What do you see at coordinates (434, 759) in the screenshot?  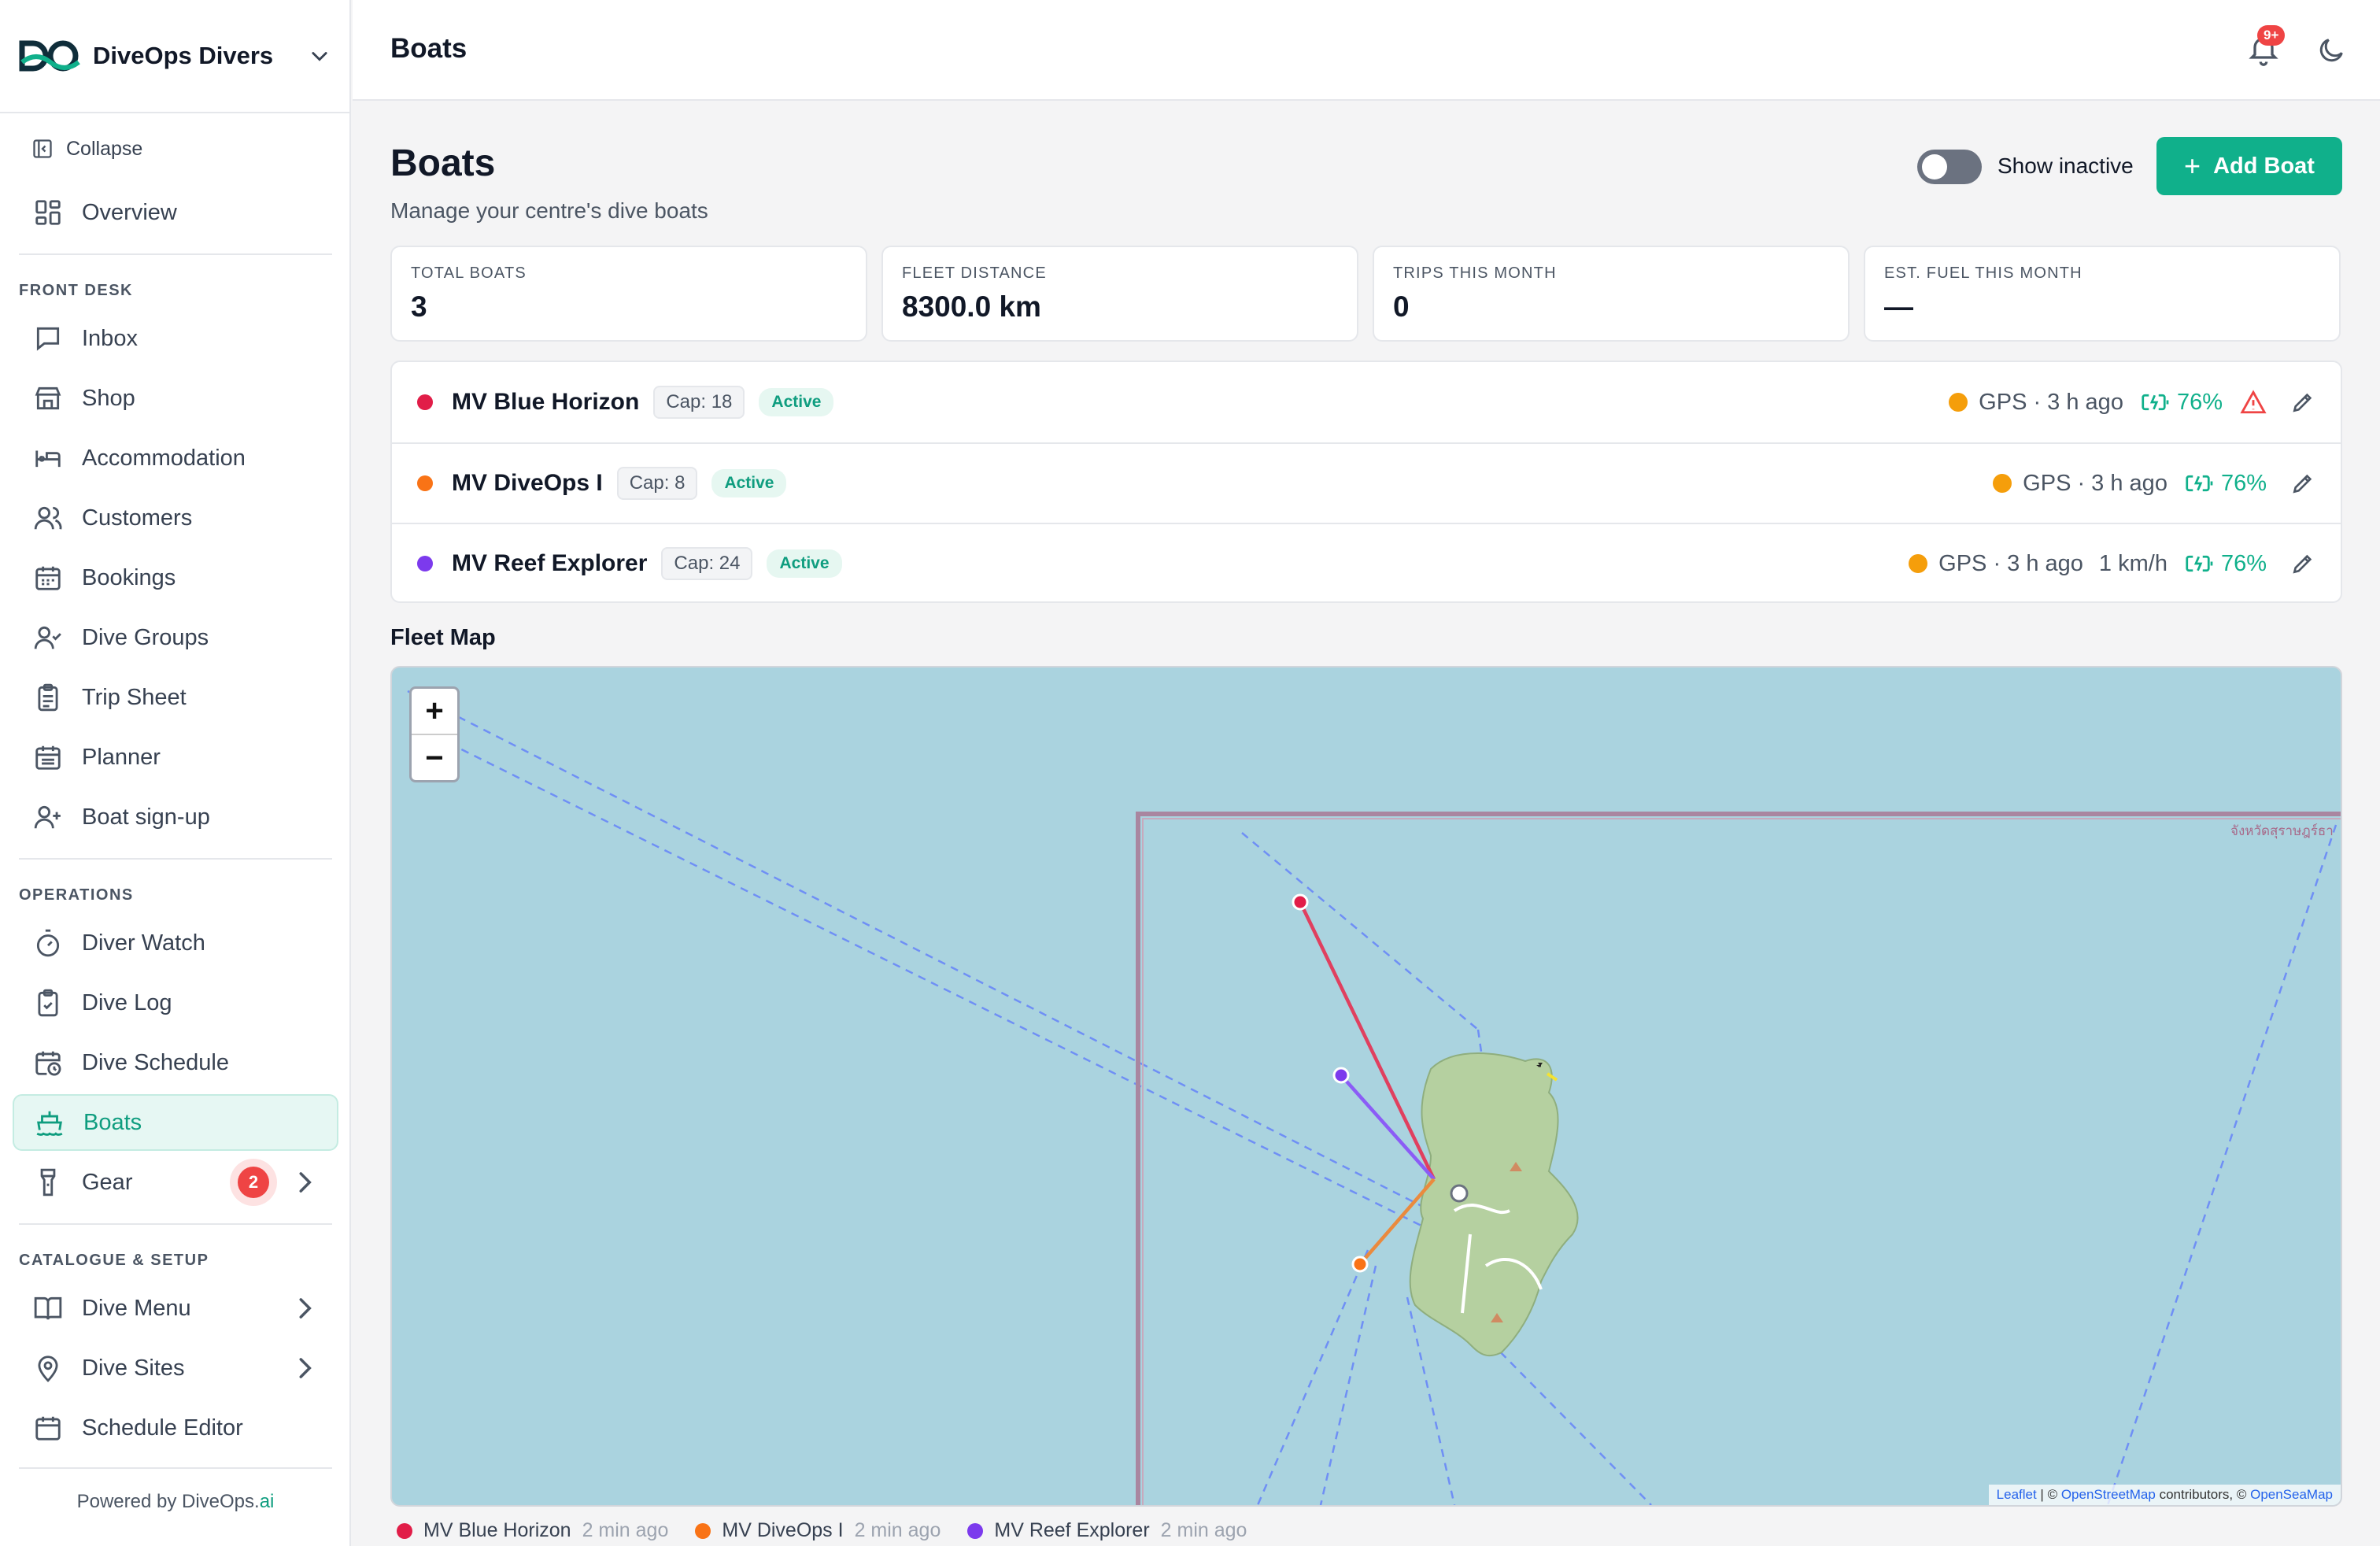 I see `zoom-out-button: −` at bounding box center [434, 759].